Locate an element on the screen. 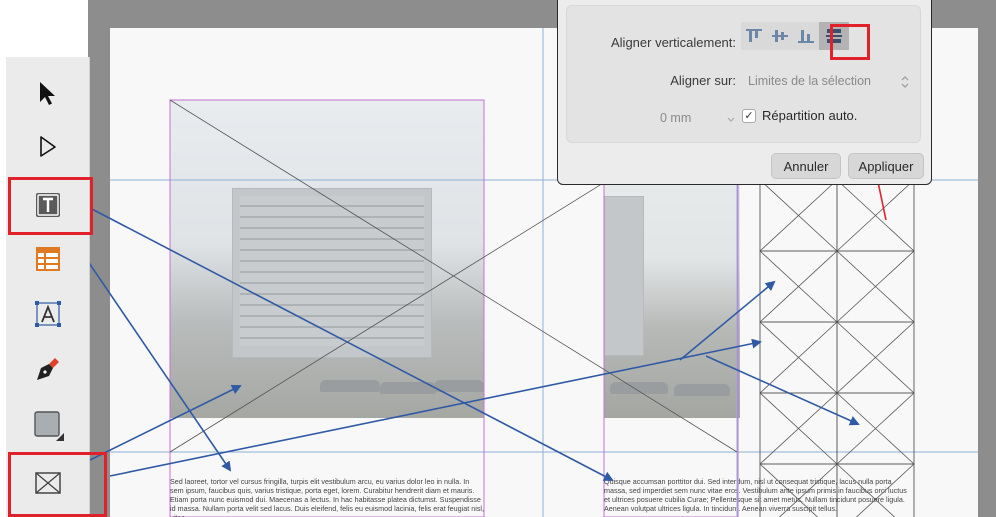 The image size is (996, 517). tools-panel is located at coordinates (48, 287).